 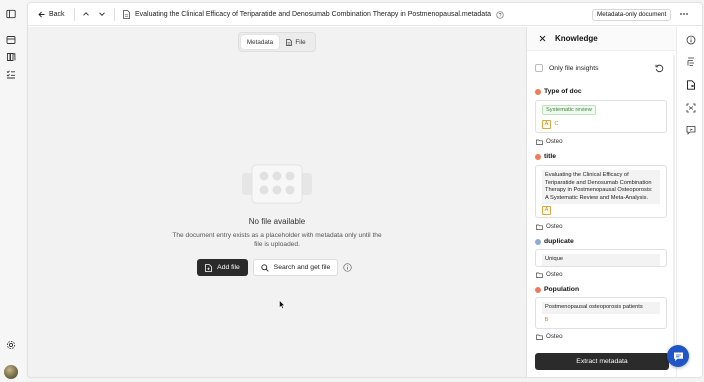 I want to click on field-population-value: Postmenopausal osteoporosis patients B, so click(x=601, y=313).